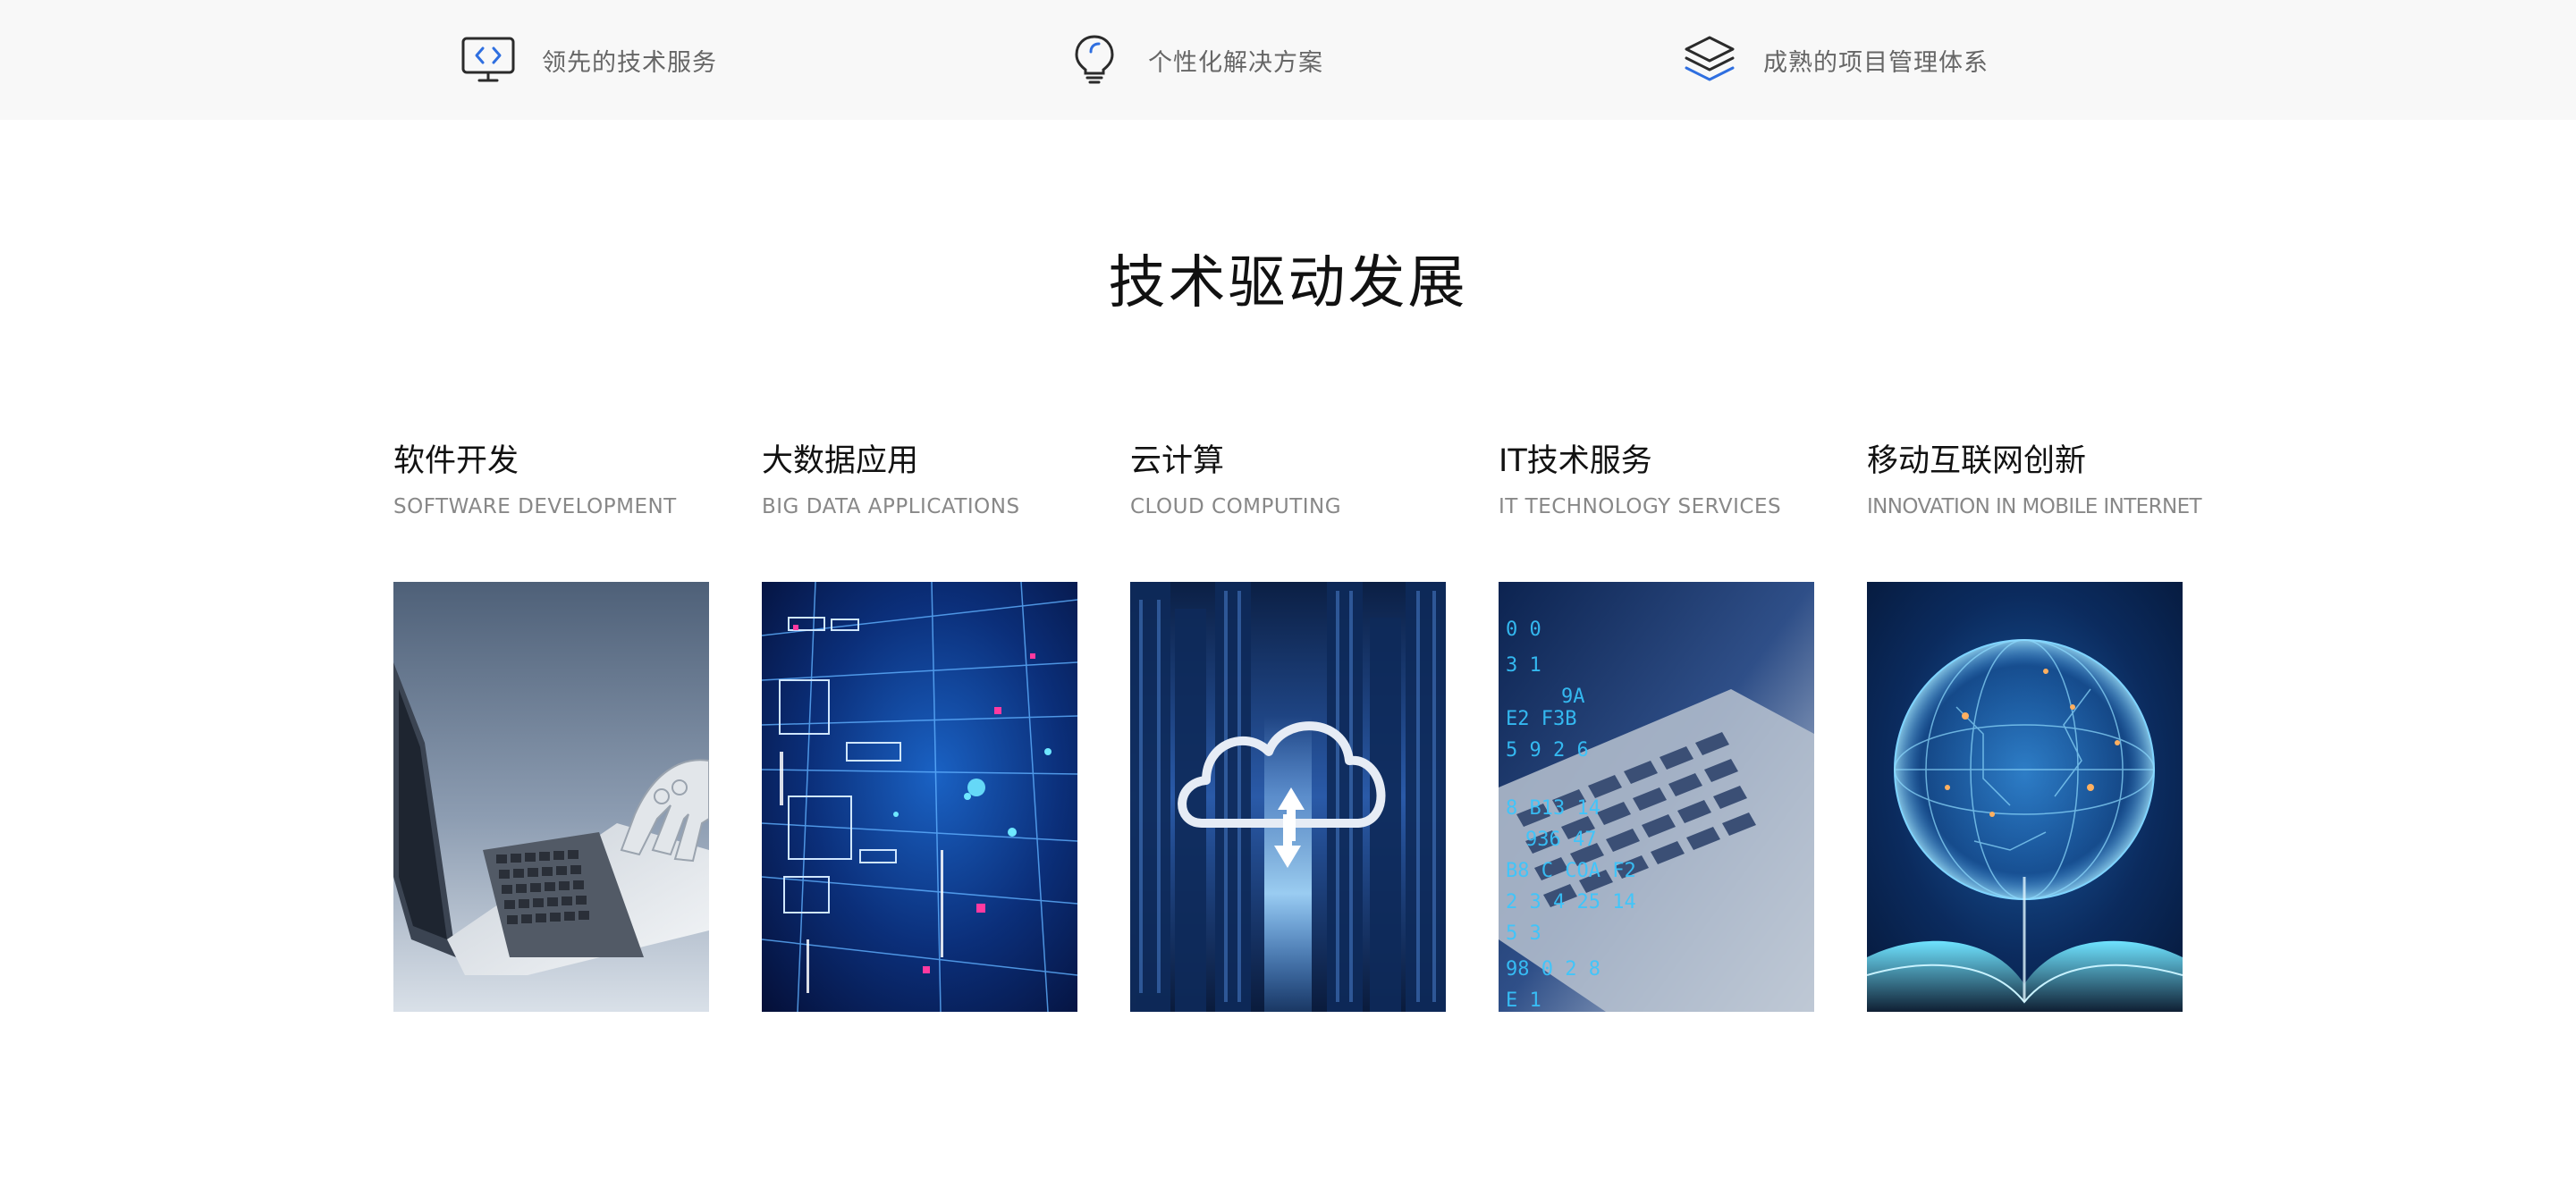 This screenshot has height=1187, width=2576. I want to click on service-card-mobile-internet: 移动互联网创新 INNOVATION IN MOBILE INTERNET, so click(2034, 725).